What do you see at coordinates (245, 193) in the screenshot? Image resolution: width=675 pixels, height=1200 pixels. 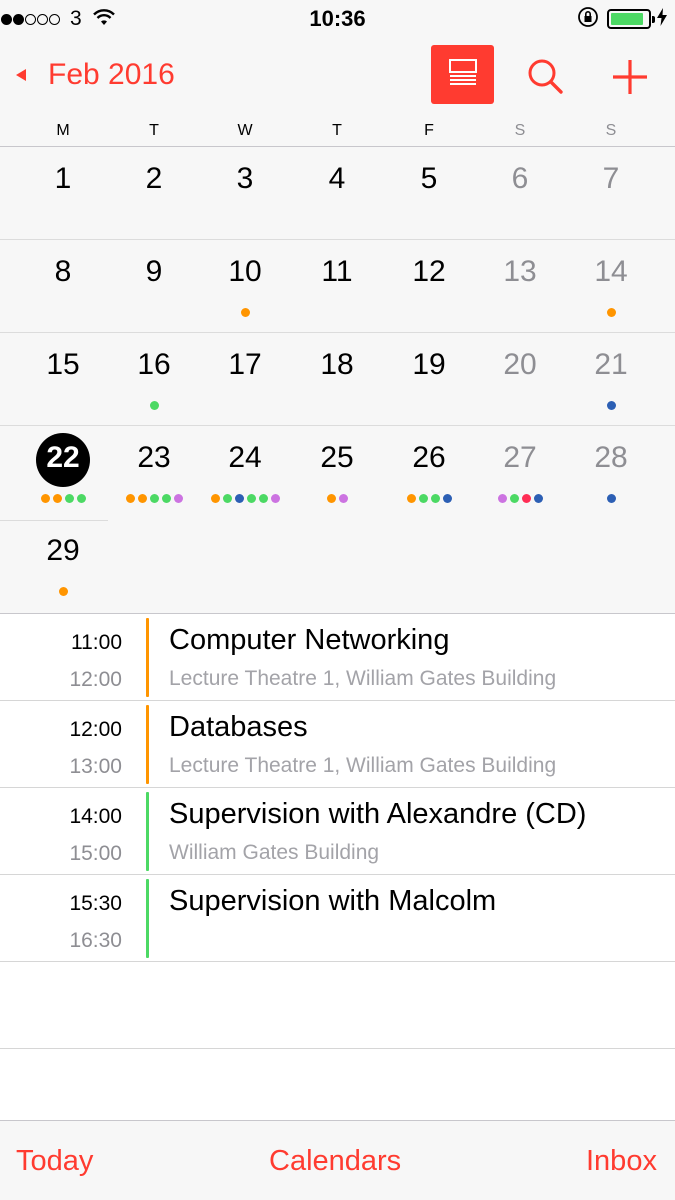 I see `day-cell: 3` at bounding box center [245, 193].